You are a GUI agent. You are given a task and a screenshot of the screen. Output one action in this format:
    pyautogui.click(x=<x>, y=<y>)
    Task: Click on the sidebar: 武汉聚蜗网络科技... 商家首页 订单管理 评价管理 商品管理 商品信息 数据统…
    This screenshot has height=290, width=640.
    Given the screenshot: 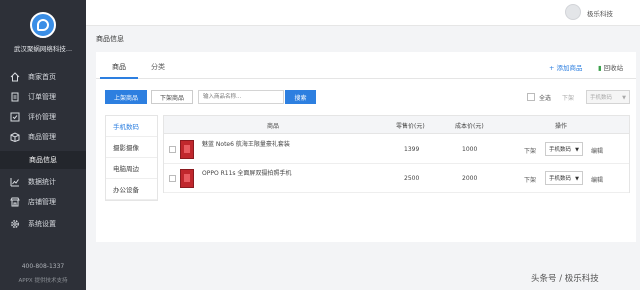 What is the action you would take?
    pyautogui.click(x=43, y=145)
    